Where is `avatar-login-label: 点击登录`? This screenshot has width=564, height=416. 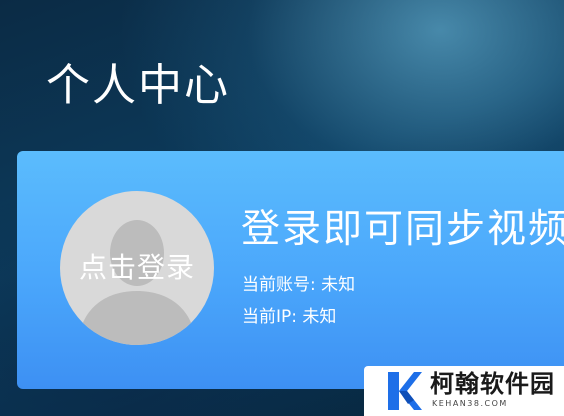 avatar-login-label: 点击登录 is located at coordinates (136, 267).